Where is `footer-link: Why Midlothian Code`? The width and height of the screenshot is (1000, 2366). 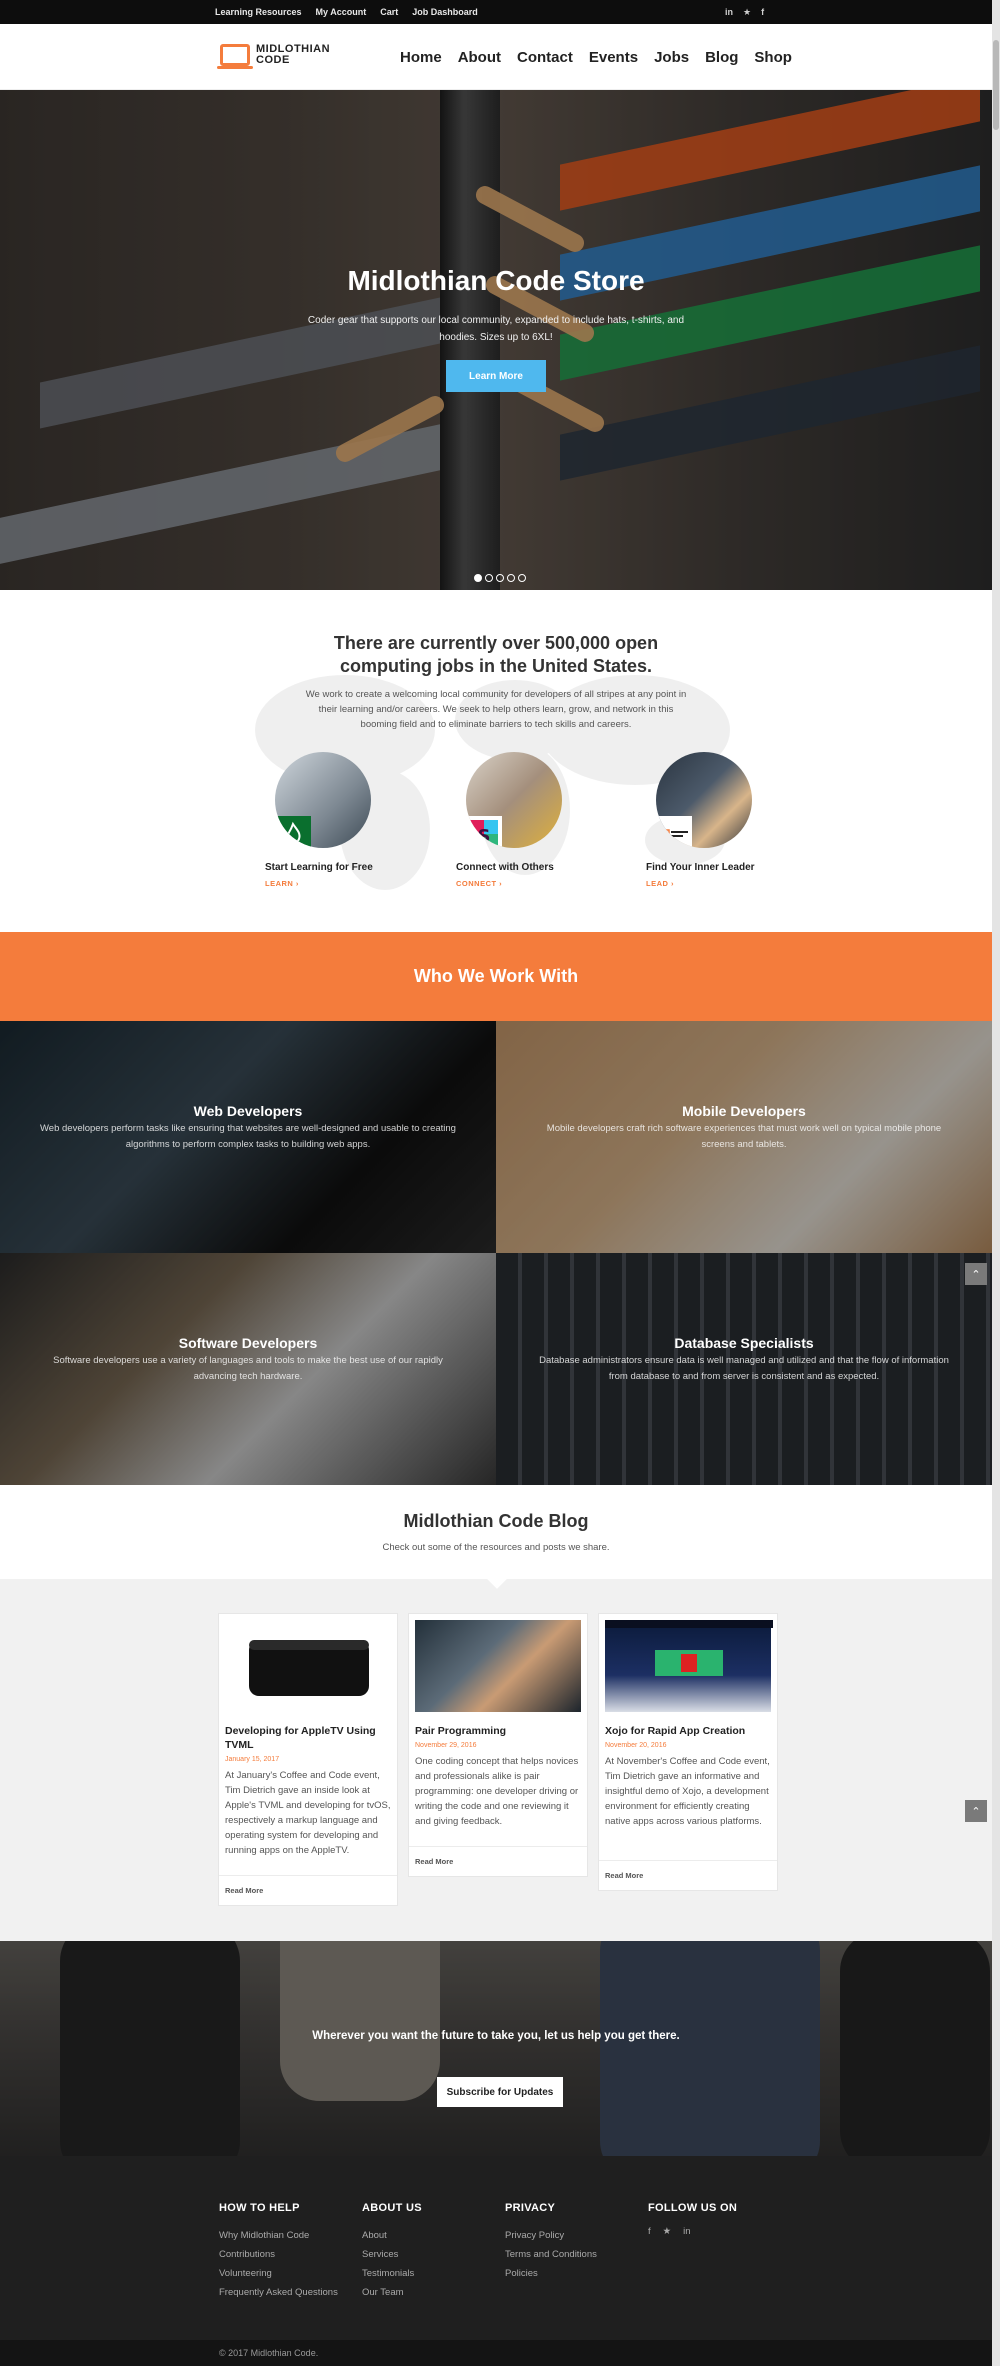 footer-link: Why Midlothian Code is located at coordinates (278, 2235).